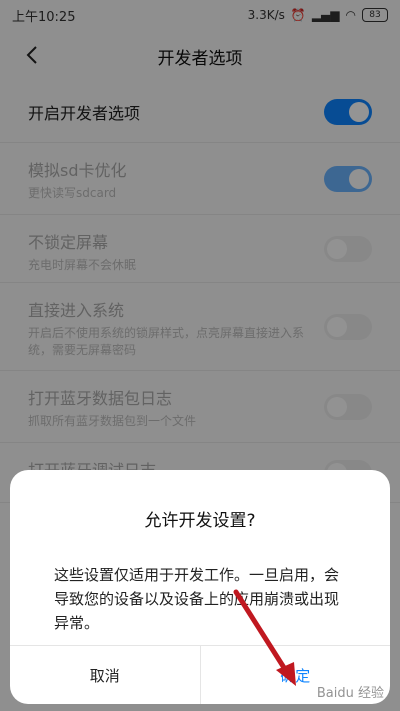 This screenshot has height=711, width=400. I want to click on watermark: Baidu 经验, so click(350, 693).